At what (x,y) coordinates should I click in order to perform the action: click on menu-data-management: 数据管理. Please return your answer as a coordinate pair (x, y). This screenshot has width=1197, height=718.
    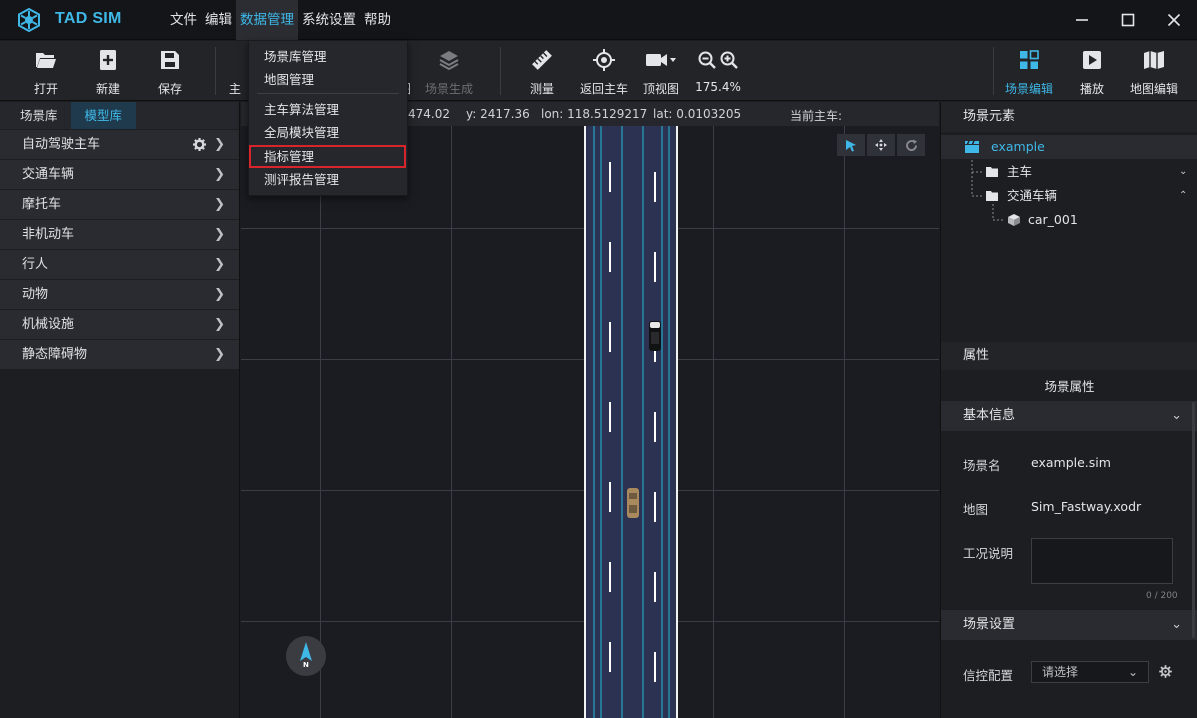
    Looking at the image, I should click on (267, 20).